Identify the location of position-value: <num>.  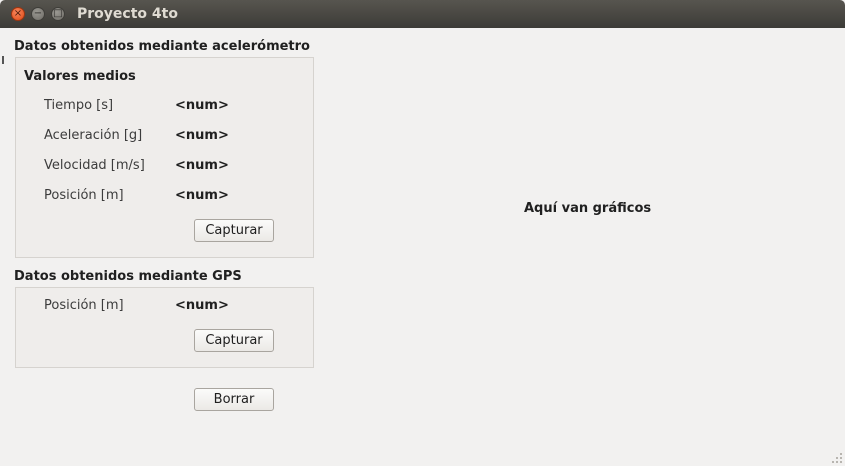
(202, 195).